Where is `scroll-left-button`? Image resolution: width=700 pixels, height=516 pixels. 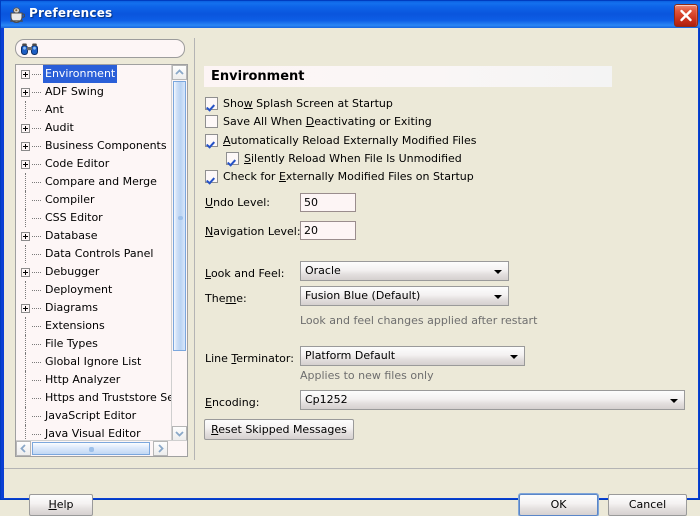
scroll-left-button is located at coordinates (23, 448).